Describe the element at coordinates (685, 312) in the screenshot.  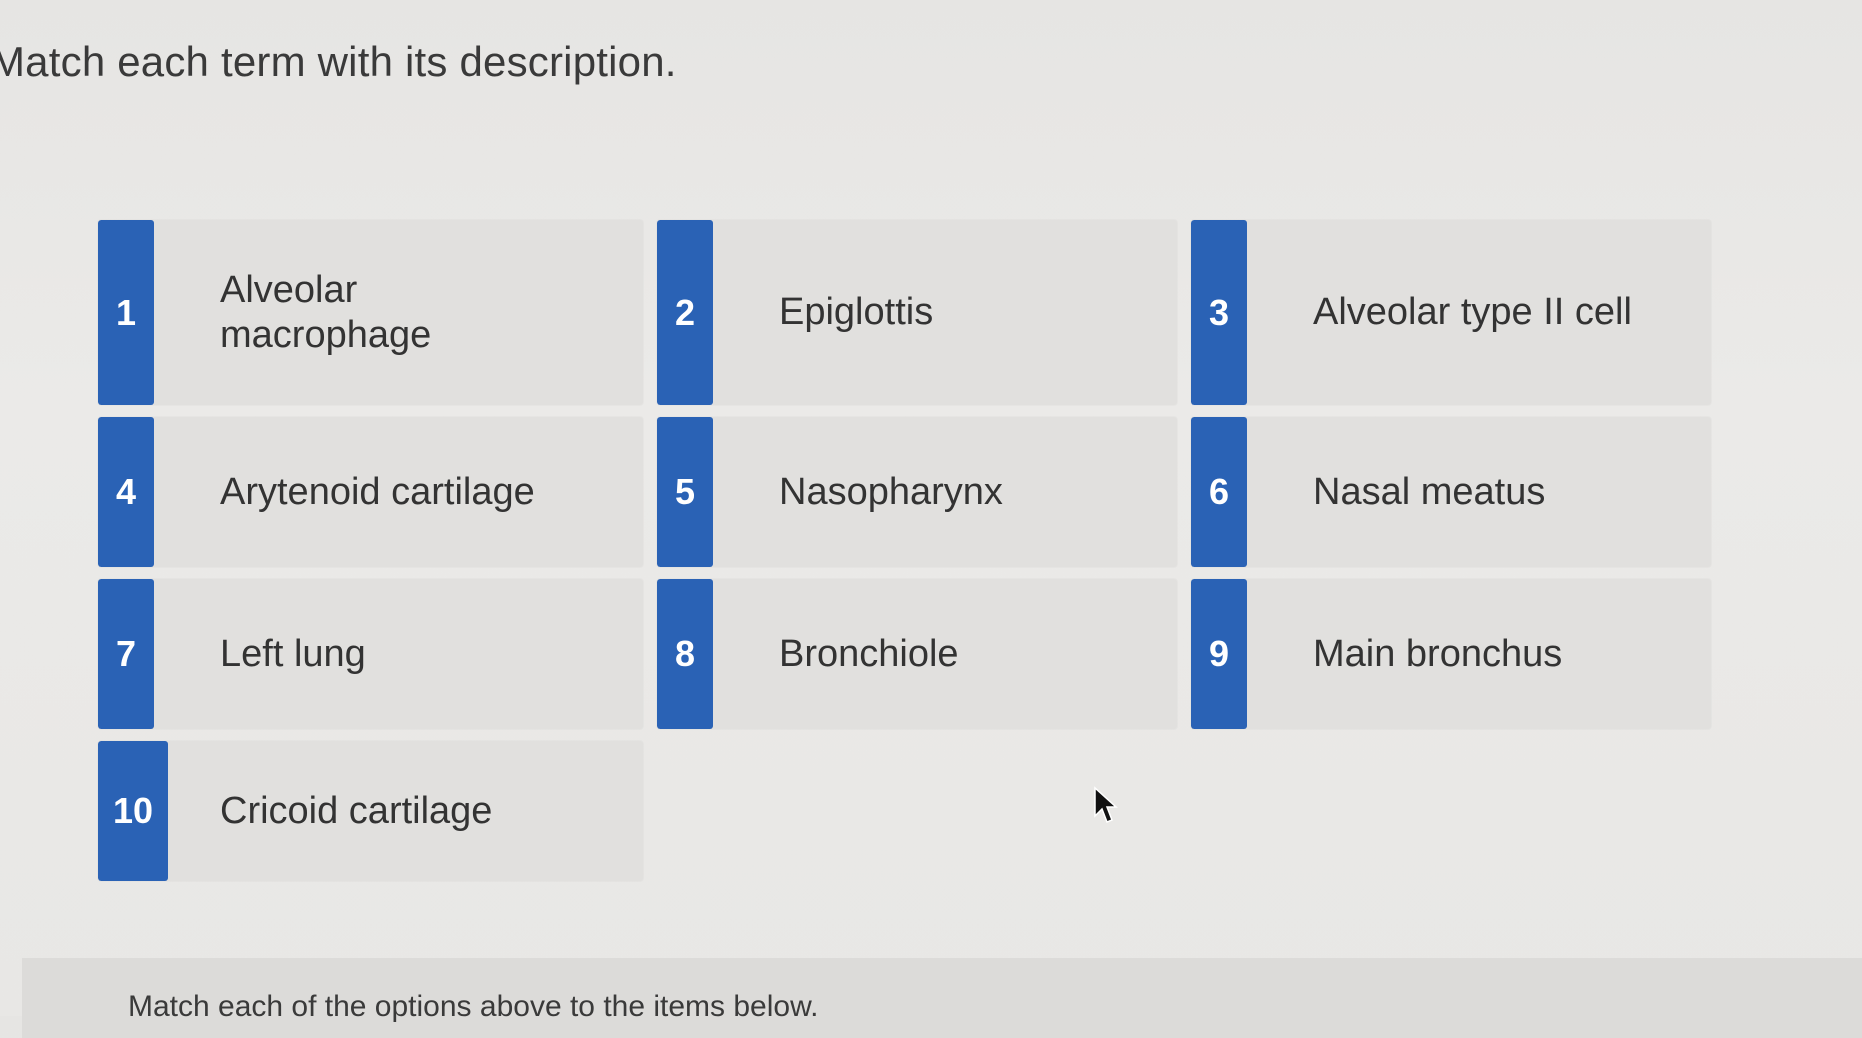
I see `term-number-badge: 2` at that location.